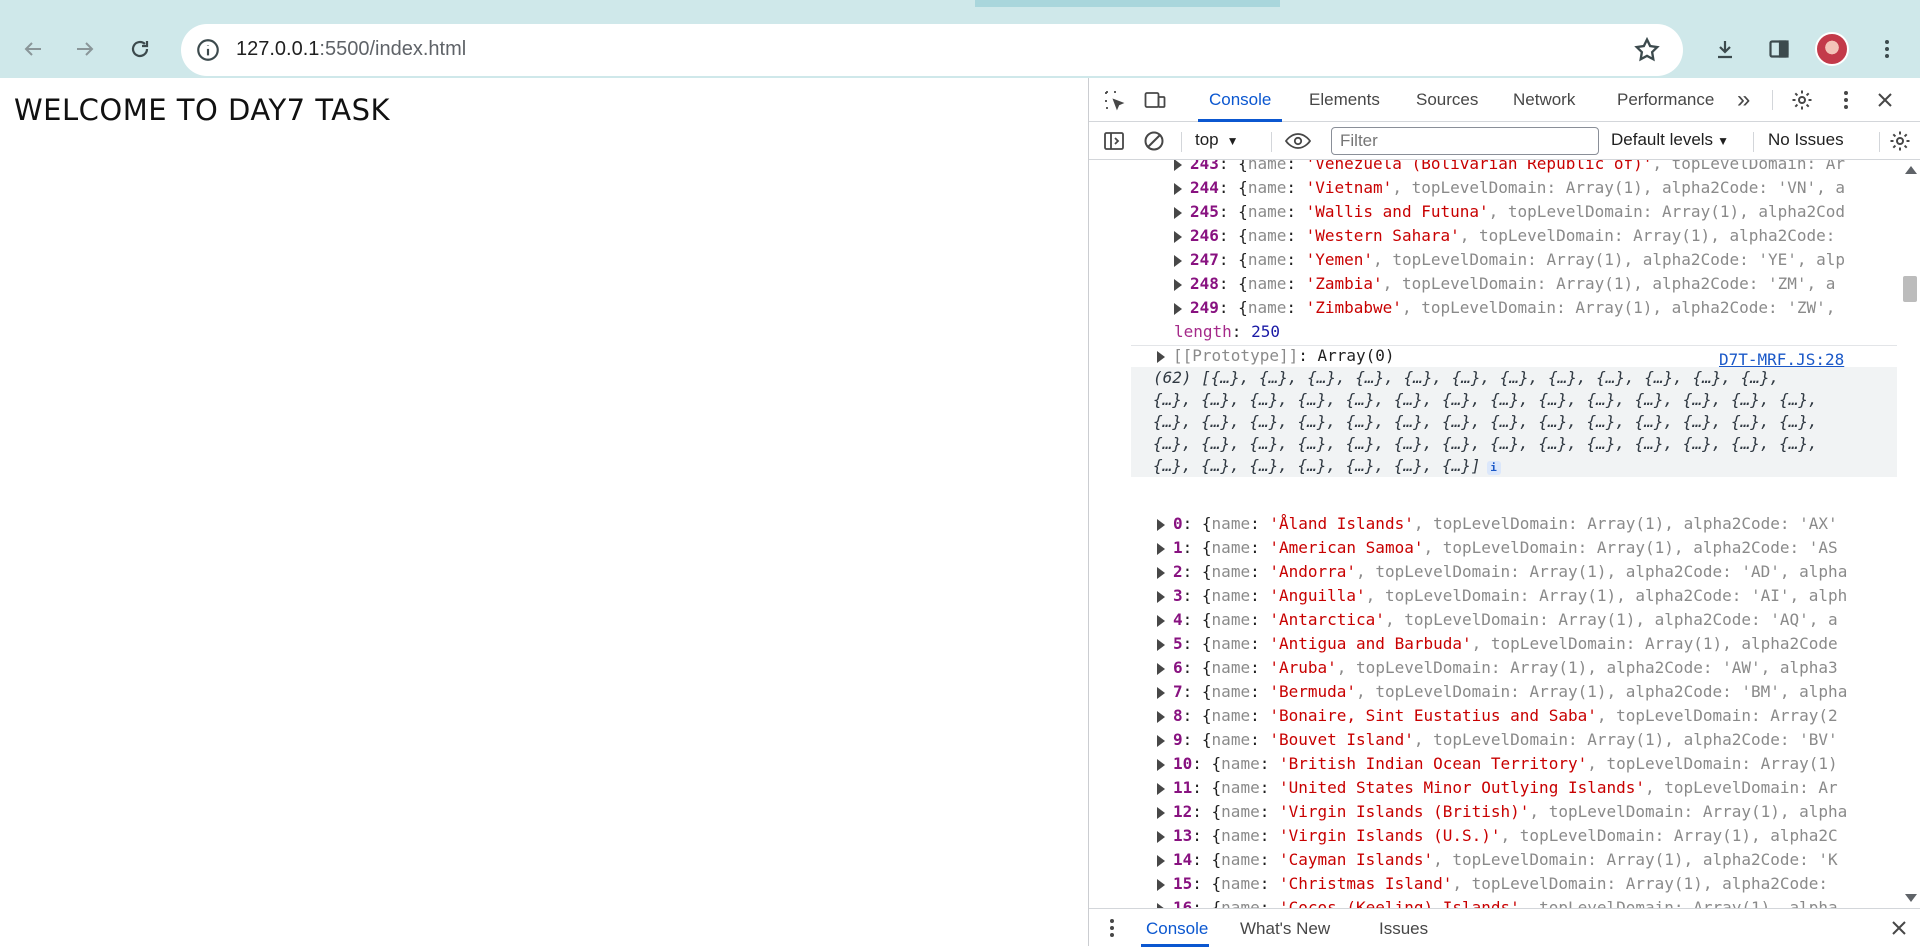 This screenshot has width=1920, height=947. I want to click on profile-avatar, so click(1832, 49).